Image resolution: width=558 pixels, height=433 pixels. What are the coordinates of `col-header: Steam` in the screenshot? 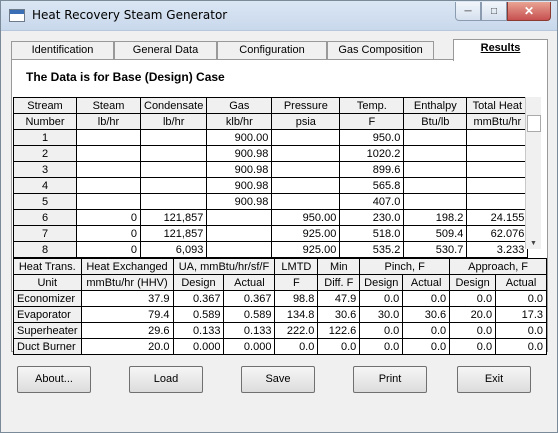 It's located at (108, 105).